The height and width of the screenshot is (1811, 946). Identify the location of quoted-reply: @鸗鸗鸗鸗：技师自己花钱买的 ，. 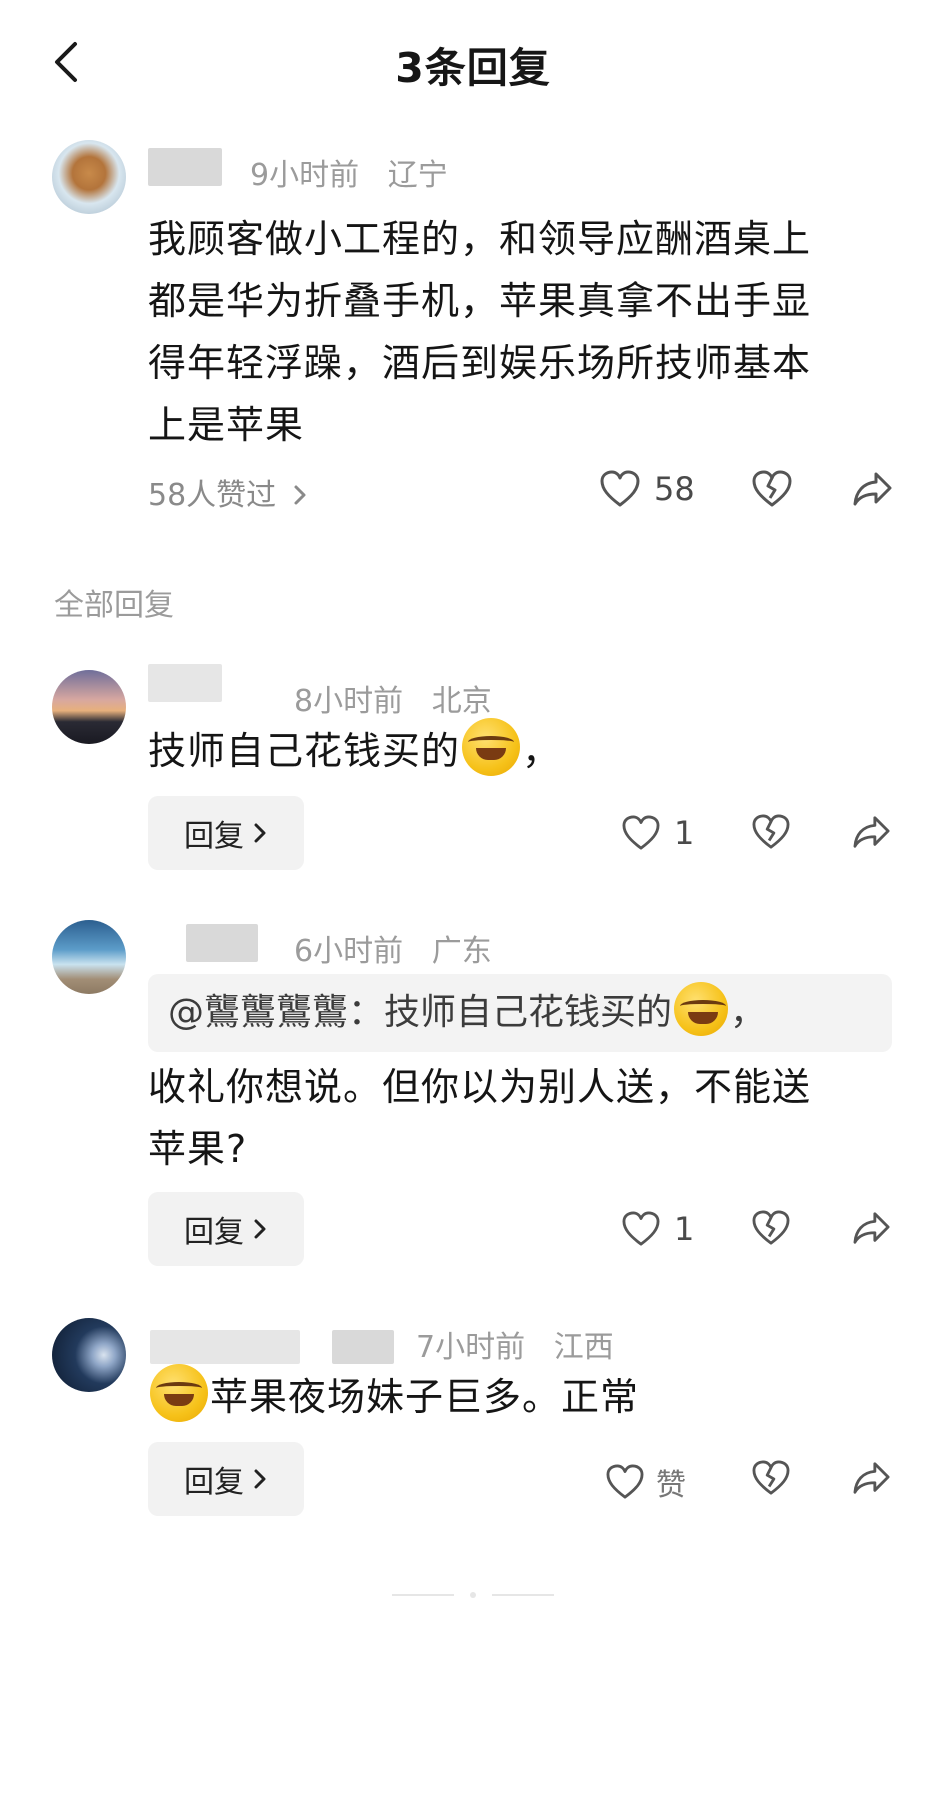
(520, 1013).